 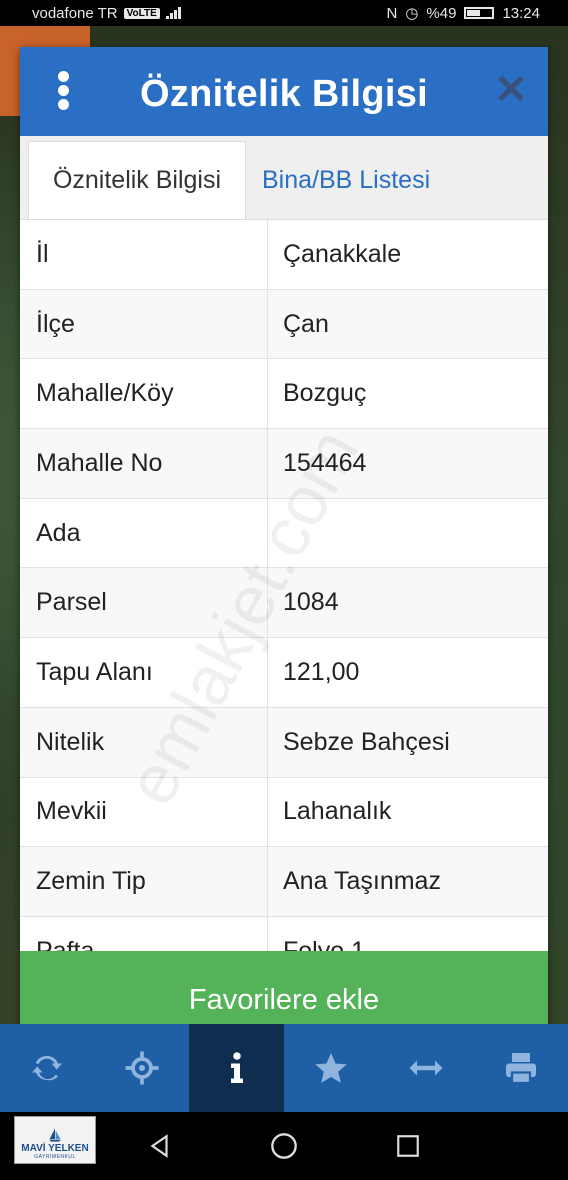 What do you see at coordinates (521, 13) in the screenshot?
I see `clock: 13:24` at bounding box center [521, 13].